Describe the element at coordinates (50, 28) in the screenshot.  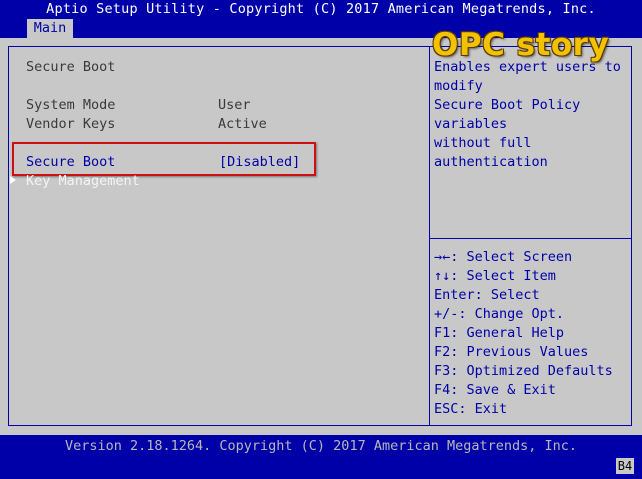
I see `tab-main: Main` at that location.